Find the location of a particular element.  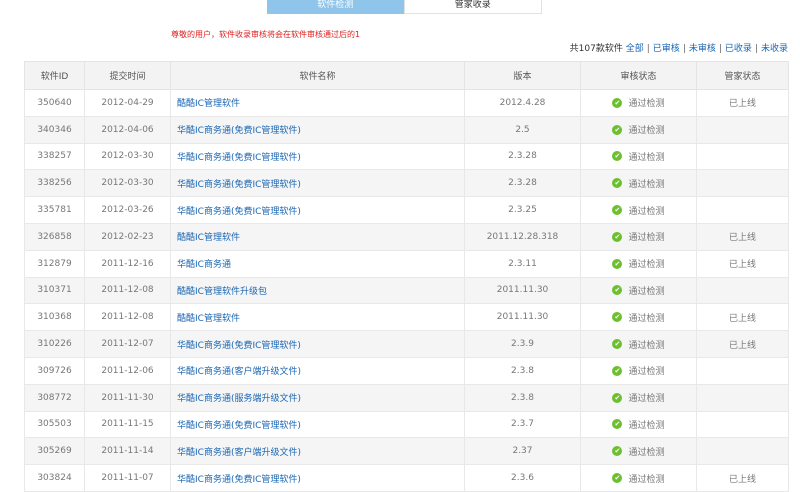

table-row: 312879 2011-12-16 华酷IC商务通 2.3.11 ✔ 通过检测 已上线 is located at coordinates (406, 263).